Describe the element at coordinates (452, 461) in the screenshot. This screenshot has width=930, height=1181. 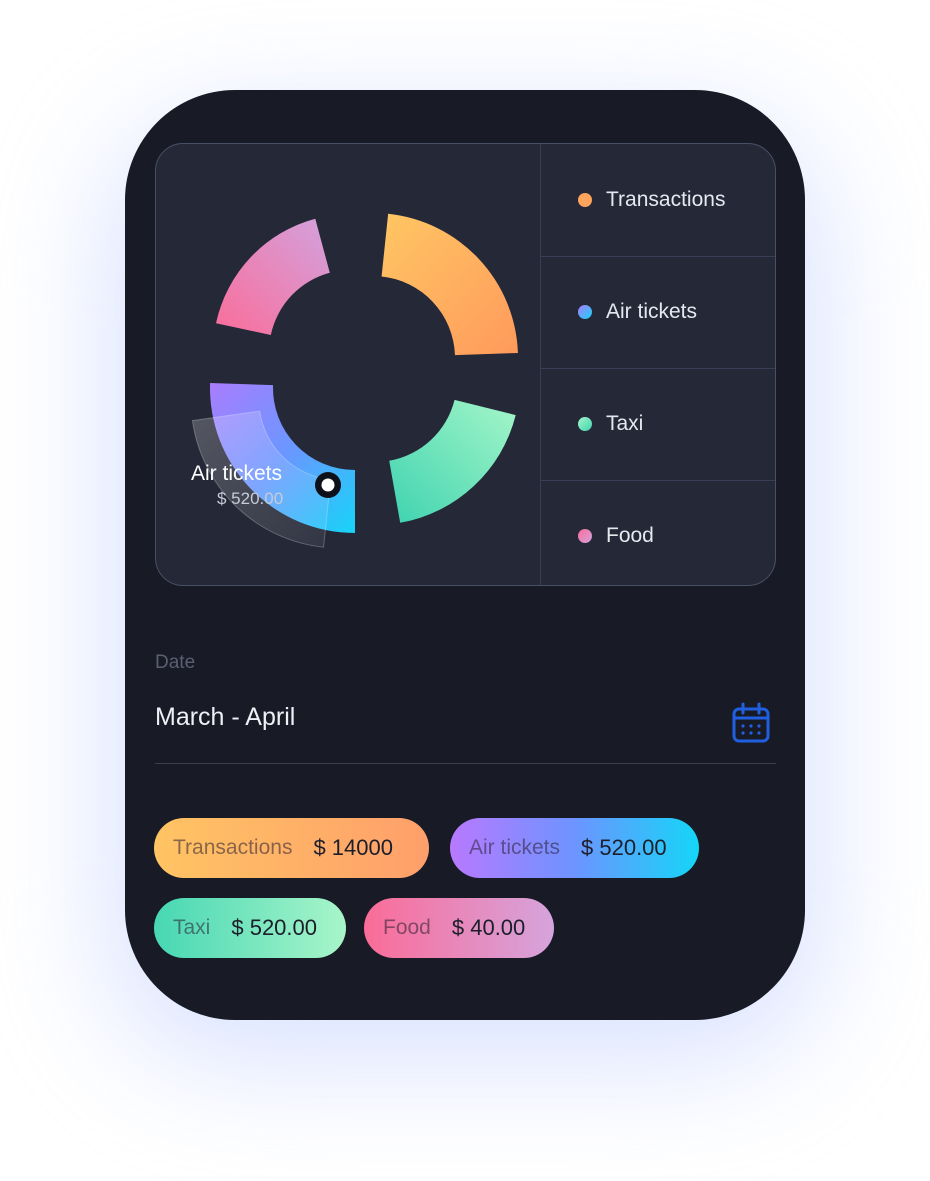
I see `donut-segment-taxi` at that location.